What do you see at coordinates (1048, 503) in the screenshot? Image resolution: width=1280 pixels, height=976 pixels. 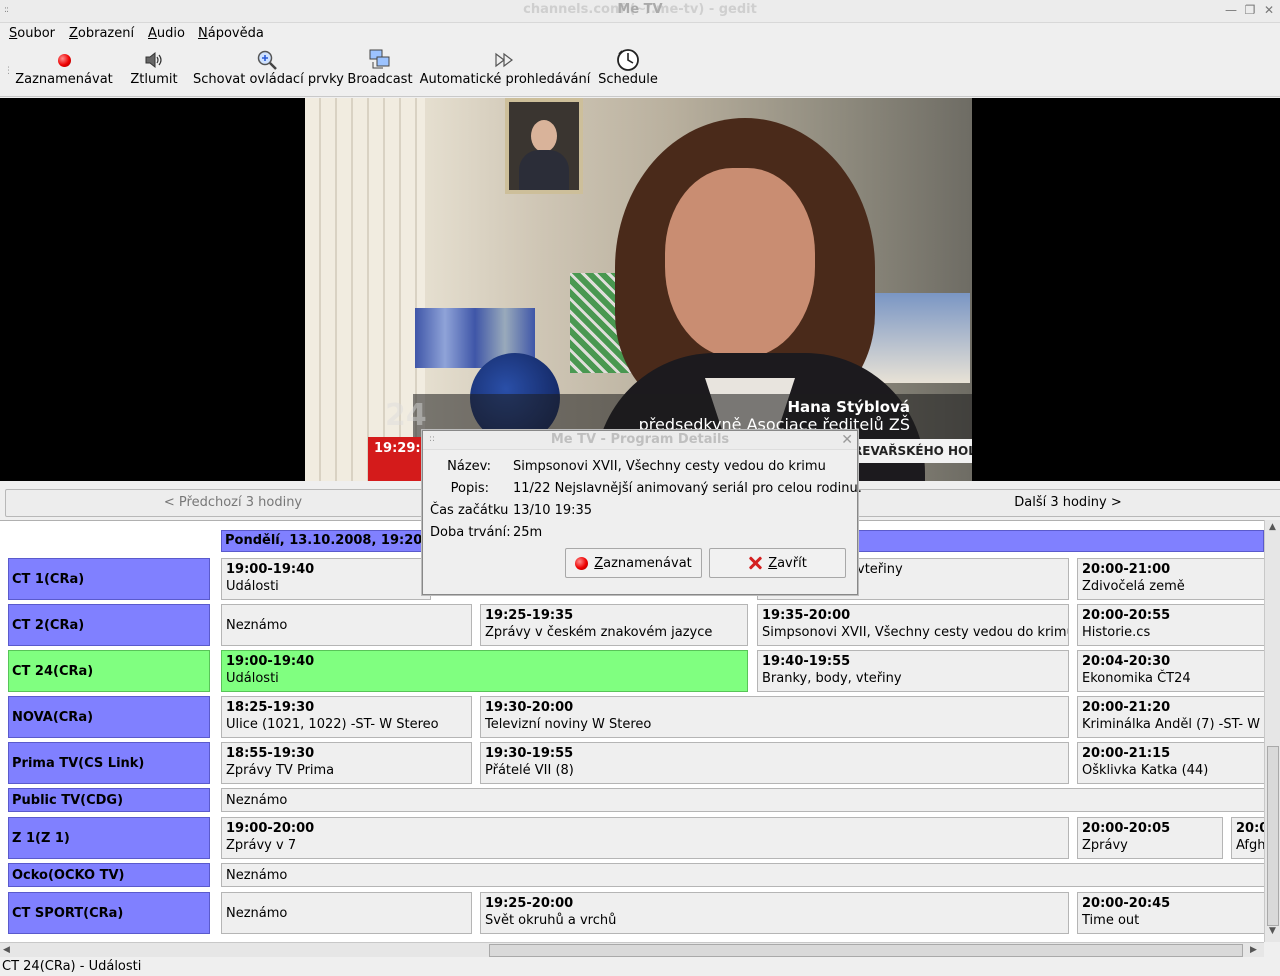 I see `next-3-hours-button: Další 3 hodiny >` at bounding box center [1048, 503].